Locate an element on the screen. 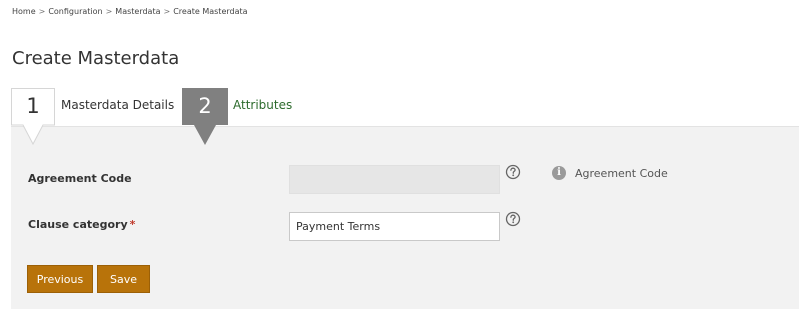  previous-button: Previous is located at coordinates (60, 279).